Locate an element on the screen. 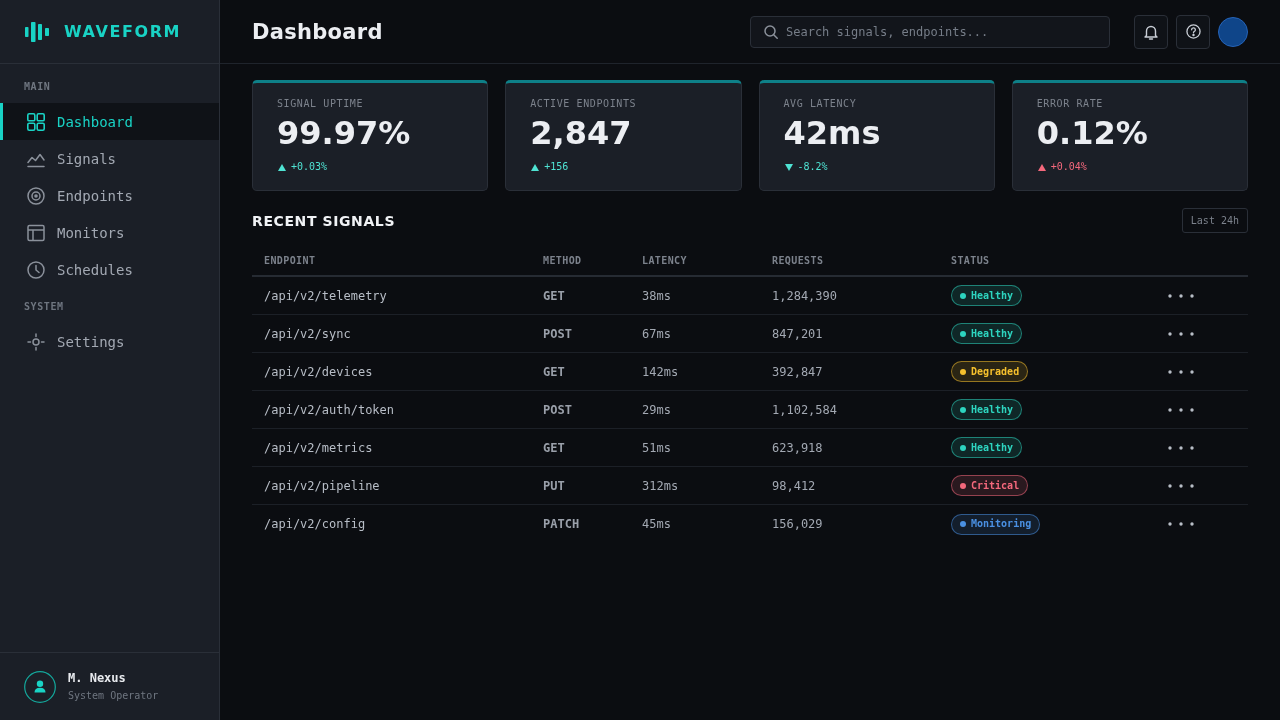  endpoint-cell-text: /api/v2/sync is located at coordinates (307, 333).